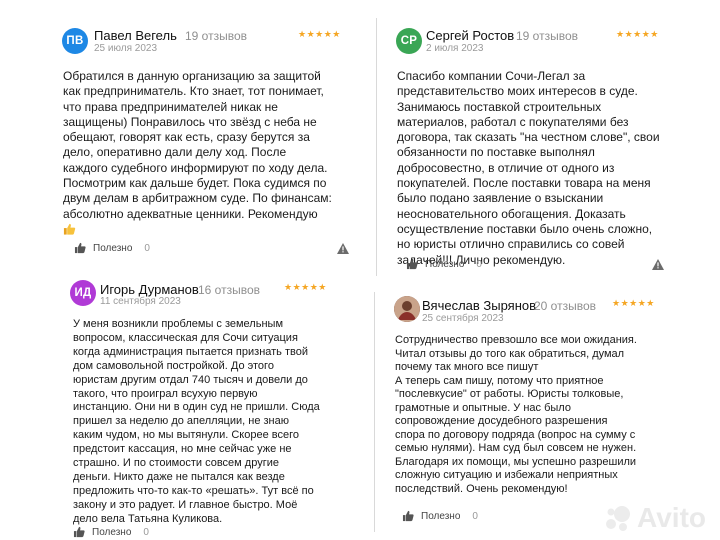 Image resolution: width=720 pixels, height=540 pixels. What do you see at coordinates (506, 475) in the screenshot?
I see `review-line: сложную ситуацию и избежали неприятных` at bounding box center [506, 475].